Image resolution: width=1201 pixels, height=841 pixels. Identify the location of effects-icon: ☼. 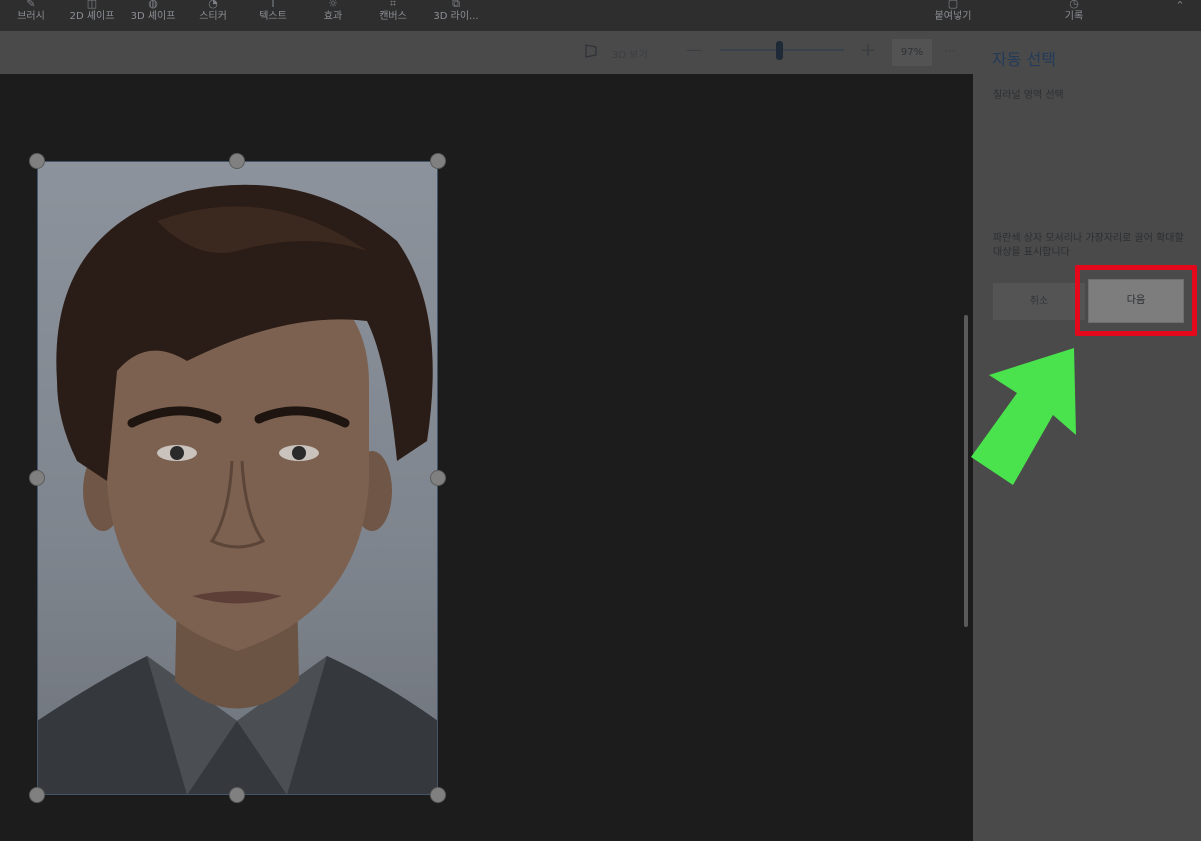
(333, 5).